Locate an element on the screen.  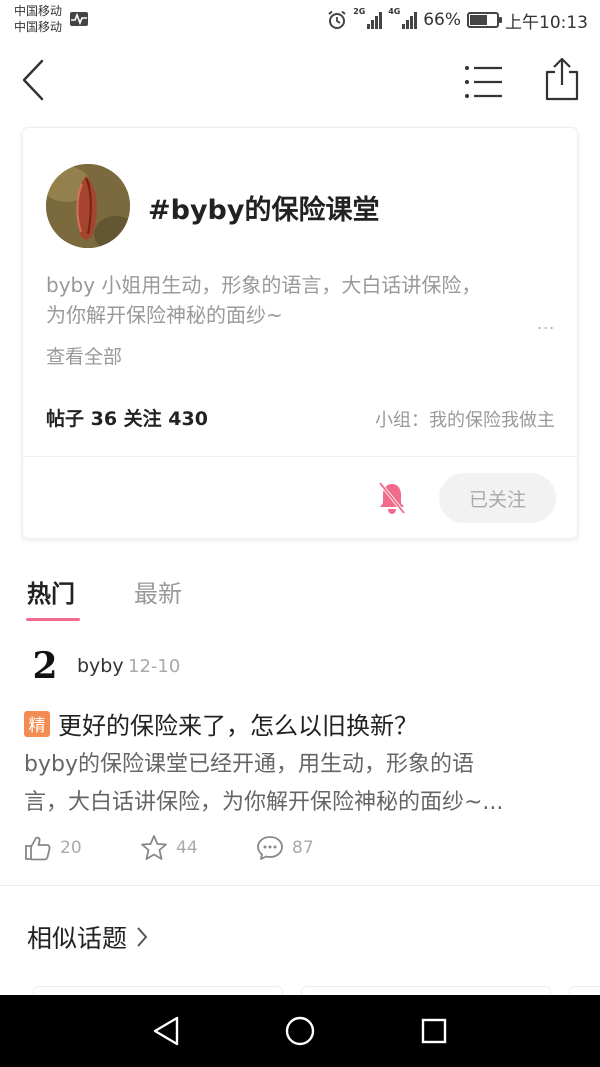
signal-2g-icon: 2G is located at coordinates (368, 18).